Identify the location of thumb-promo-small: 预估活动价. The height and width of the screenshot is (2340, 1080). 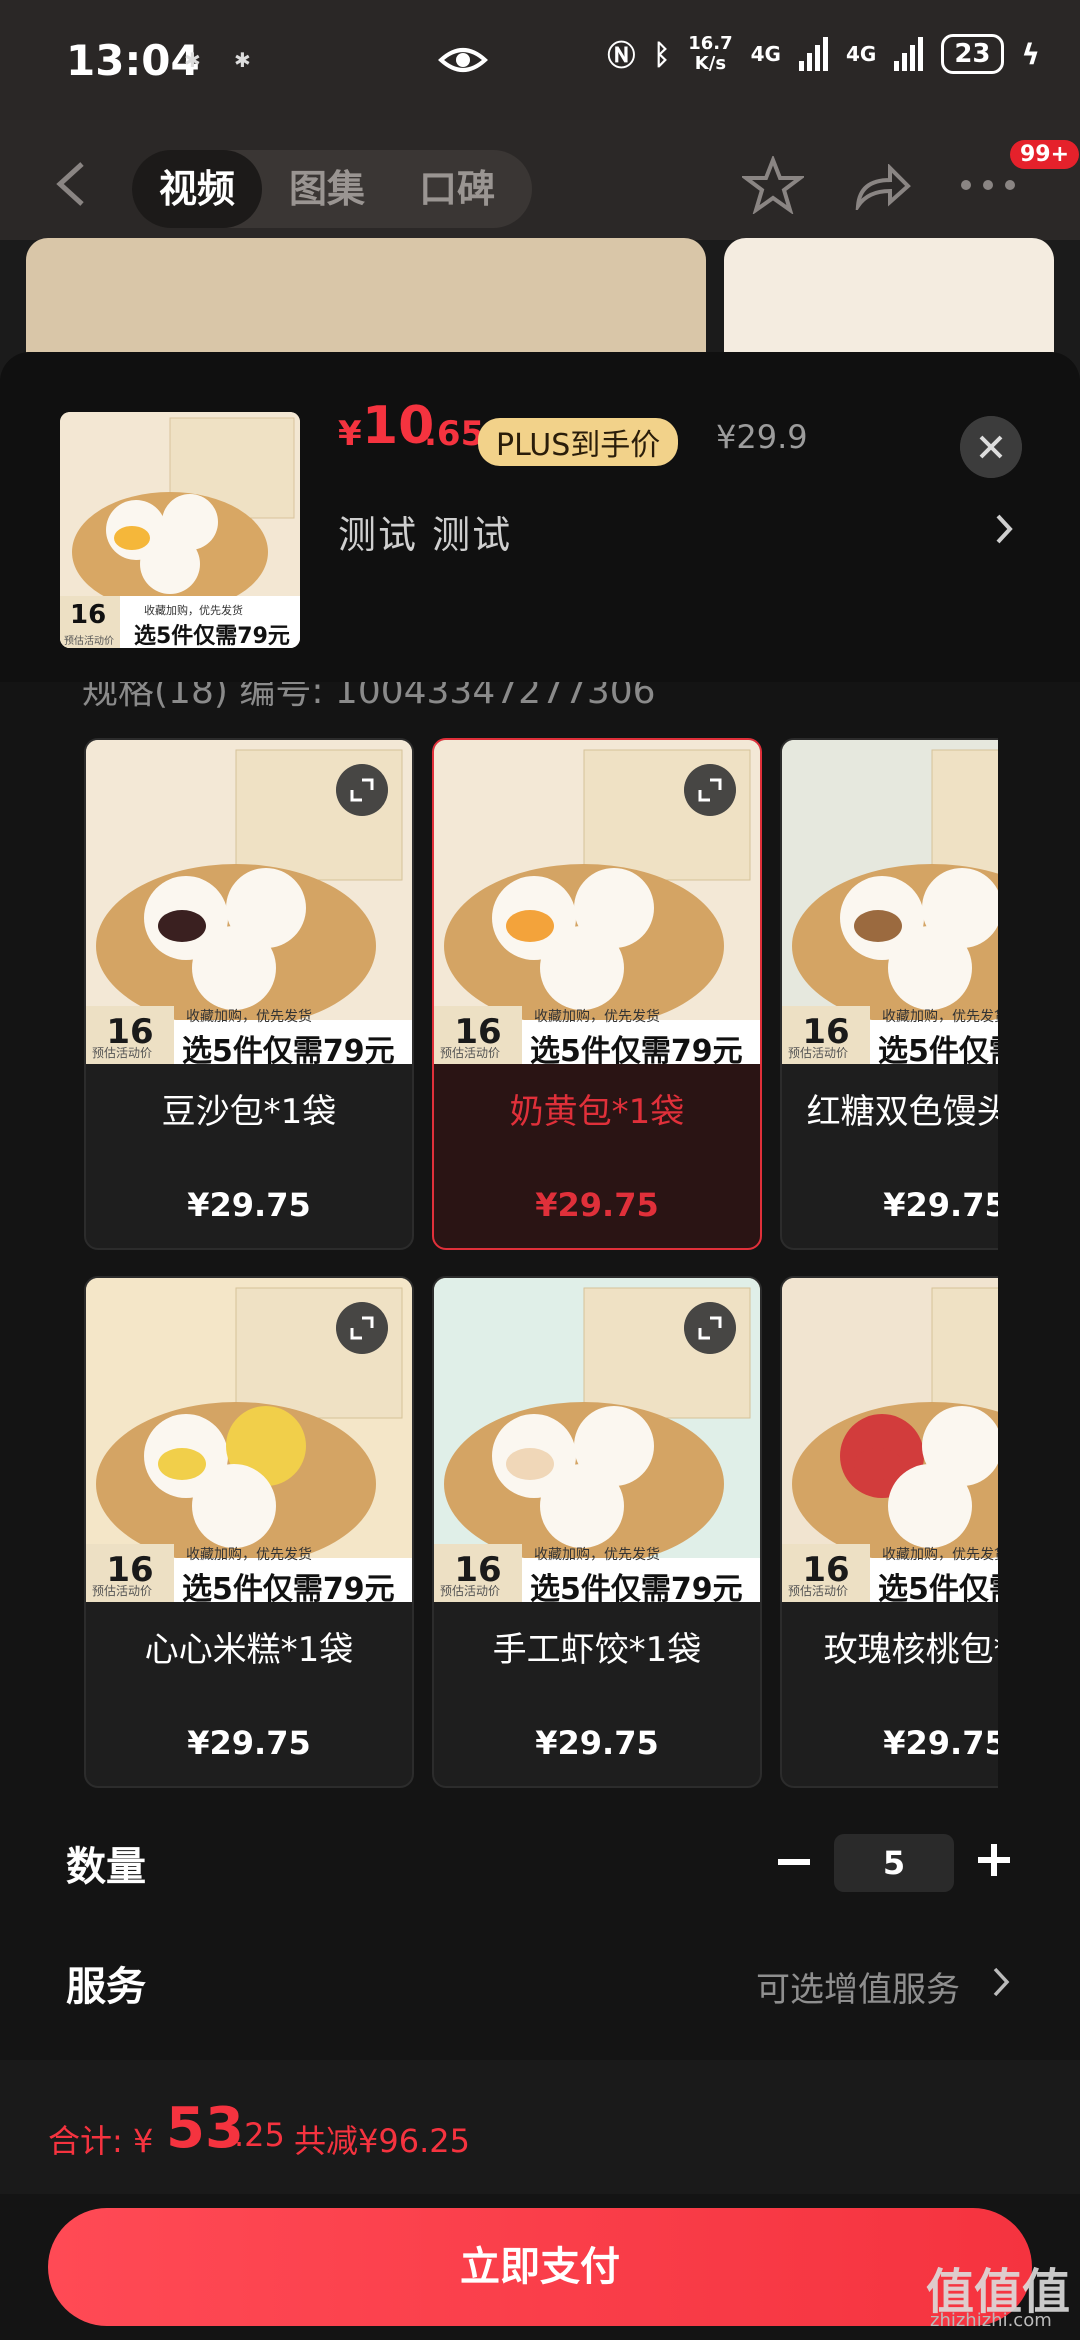
(89, 641).